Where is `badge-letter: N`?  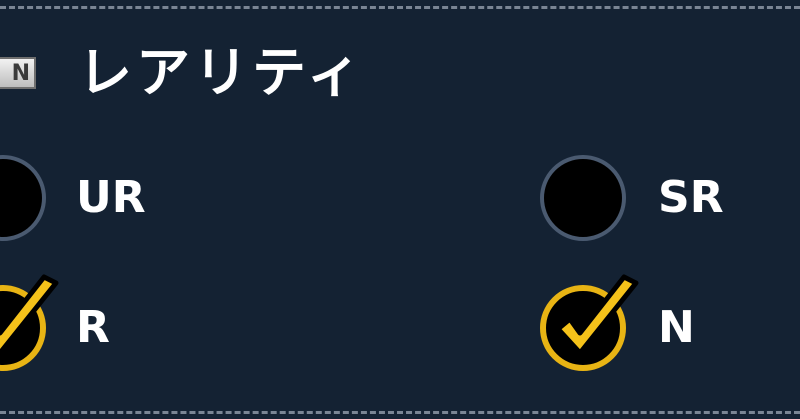
badge-letter: N is located at coordinates (20, 73).